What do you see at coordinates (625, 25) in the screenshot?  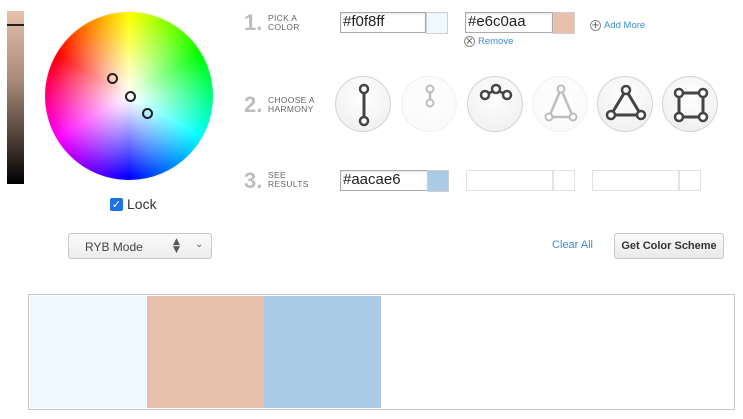 I see `add-more-label: Add More` at bounding box center [625, 25].